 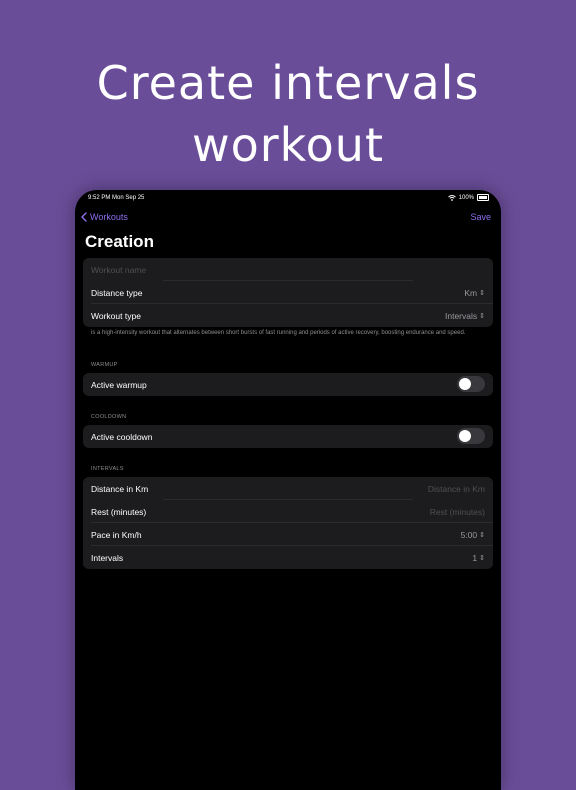 I want to click on cooldown-section-label: COOLDOWN, so click(x=109, y=417).